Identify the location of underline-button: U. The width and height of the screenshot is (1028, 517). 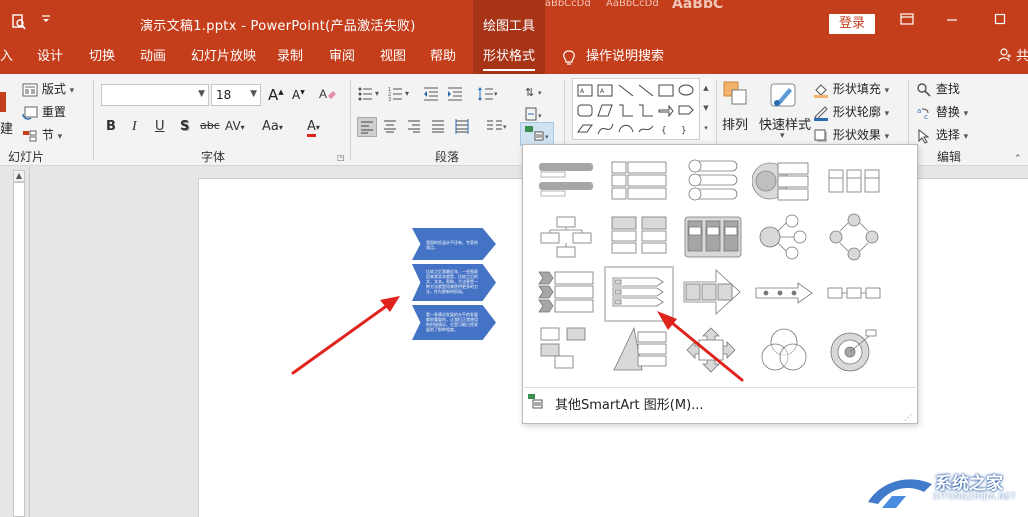
(160, 126).